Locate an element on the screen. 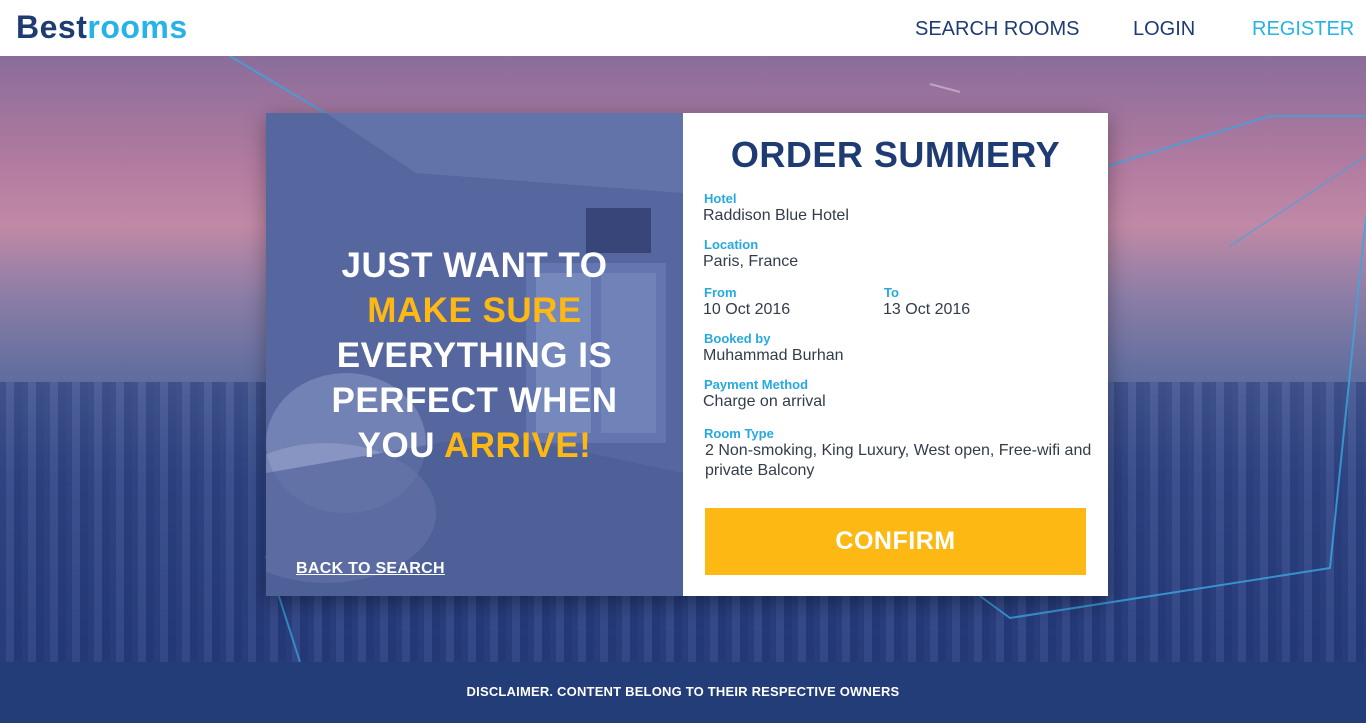 This screenshot has height=723, width=1366. nav-login-link: LOGIN is located at coordinates (1164, 29).